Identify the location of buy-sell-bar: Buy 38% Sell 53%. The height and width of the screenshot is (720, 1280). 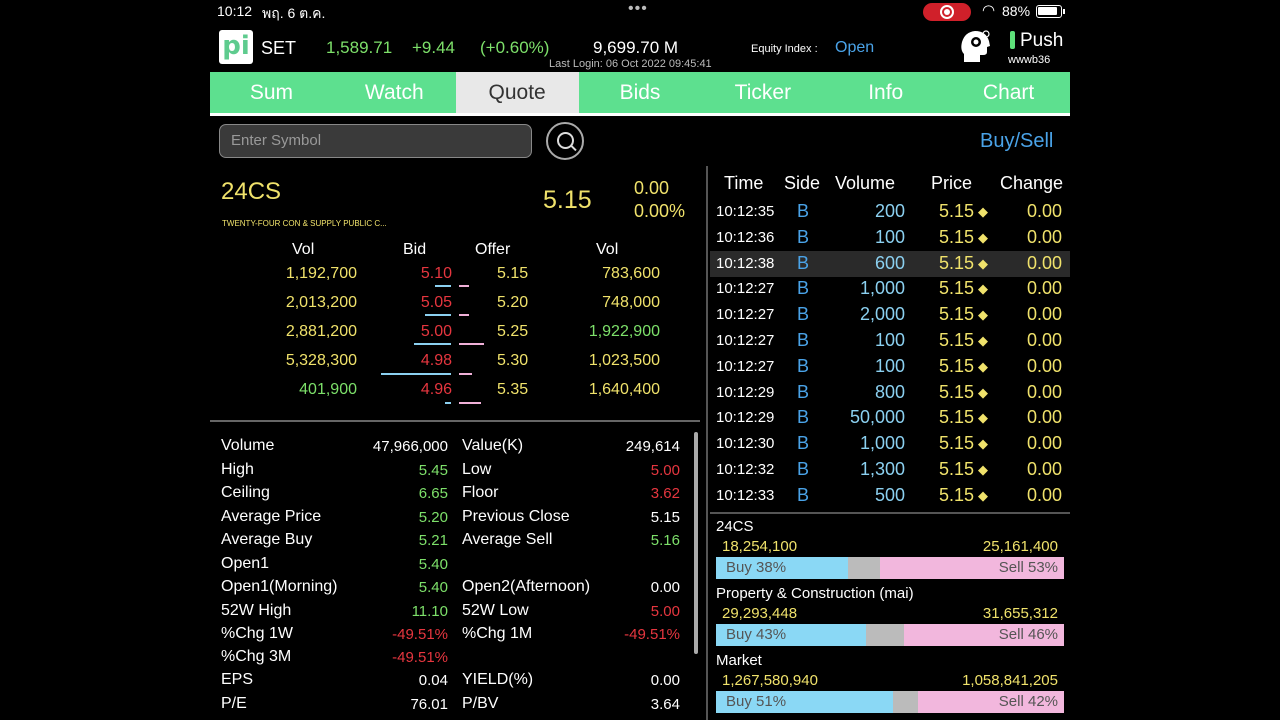
(890, 568).